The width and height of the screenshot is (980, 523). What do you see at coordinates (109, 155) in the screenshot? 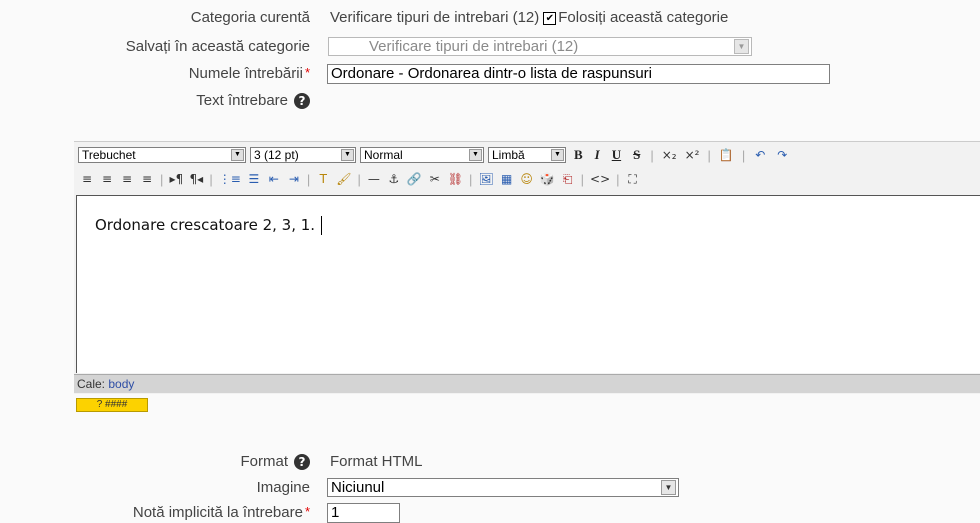
I see `font-family-value: Trebuchet` at bounding box center [109, 155].